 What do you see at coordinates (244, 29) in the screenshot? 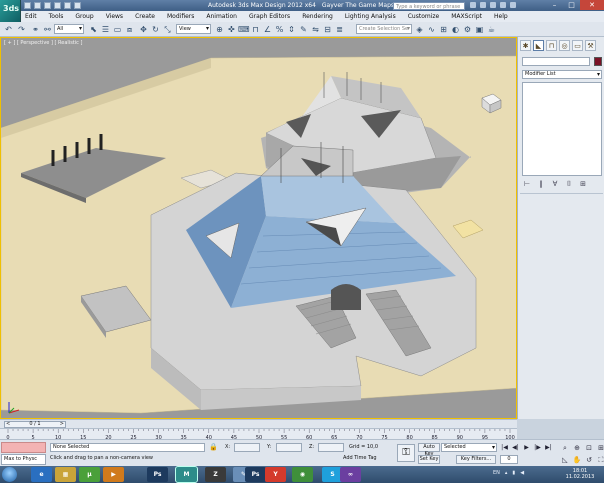
I see `keyboard-shortcut-icon: ⌨` at bounding box center [244, 29].